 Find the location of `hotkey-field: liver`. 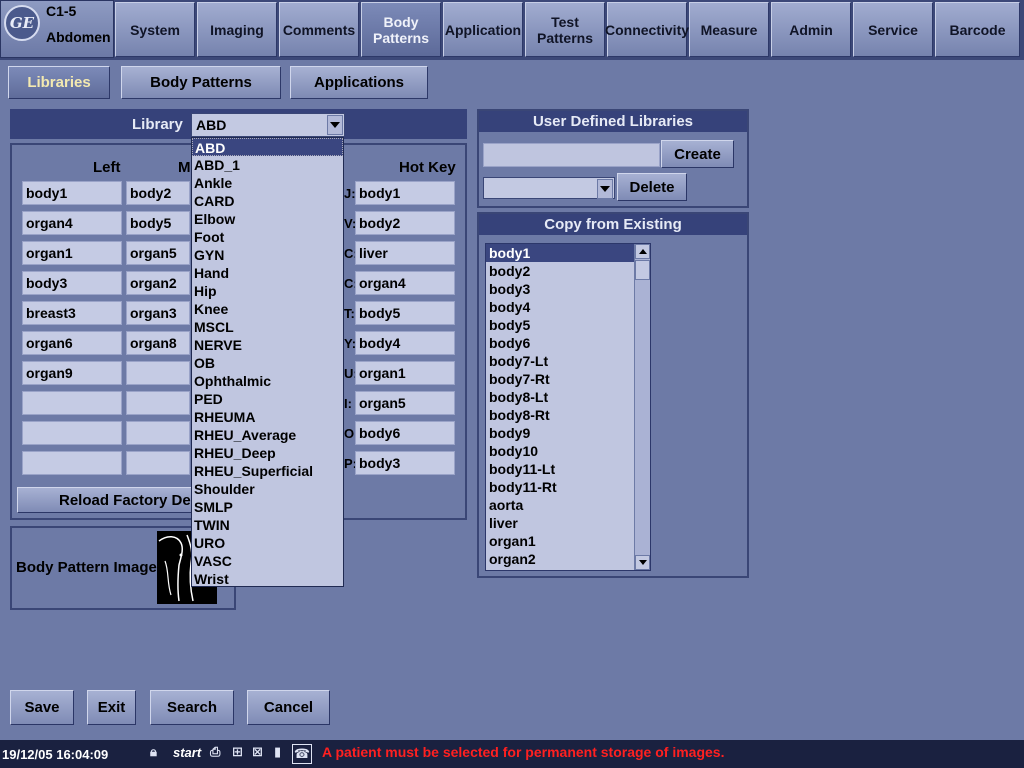

hotkey-field: liver is located at coordinates (405, 253).